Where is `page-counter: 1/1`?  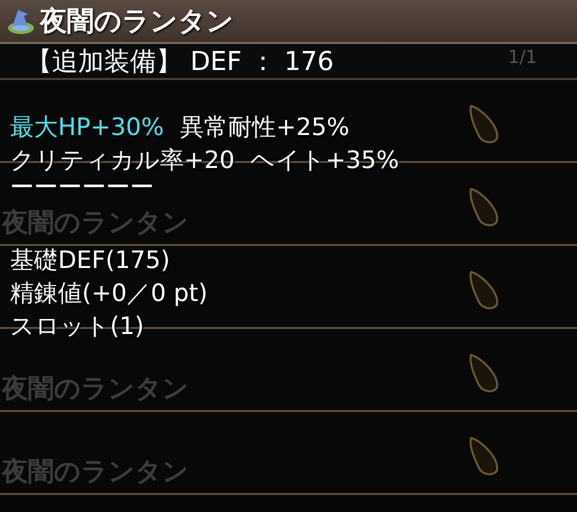
page-counter: 1/1 is located at coordinates (522, 57).